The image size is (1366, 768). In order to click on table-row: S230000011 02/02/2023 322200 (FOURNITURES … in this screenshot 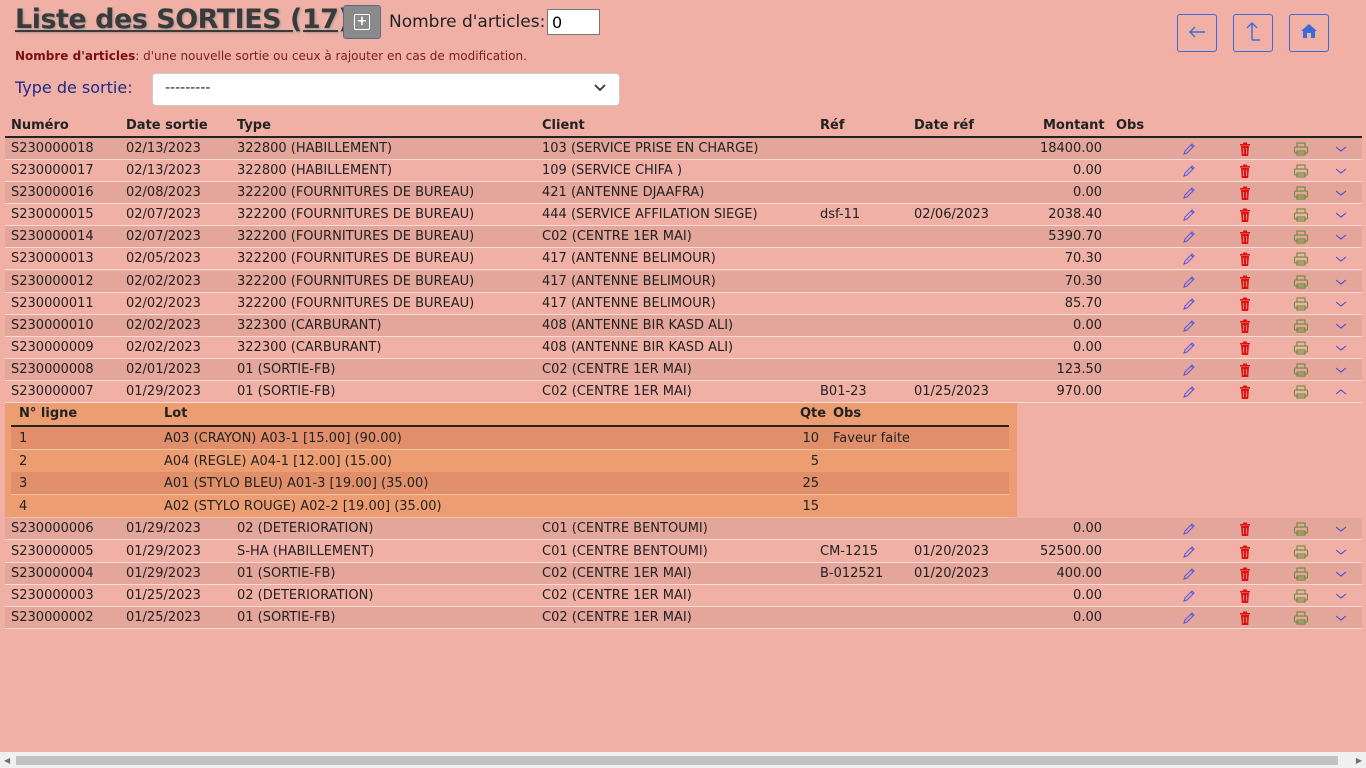, I will do `click(683, 304)`.